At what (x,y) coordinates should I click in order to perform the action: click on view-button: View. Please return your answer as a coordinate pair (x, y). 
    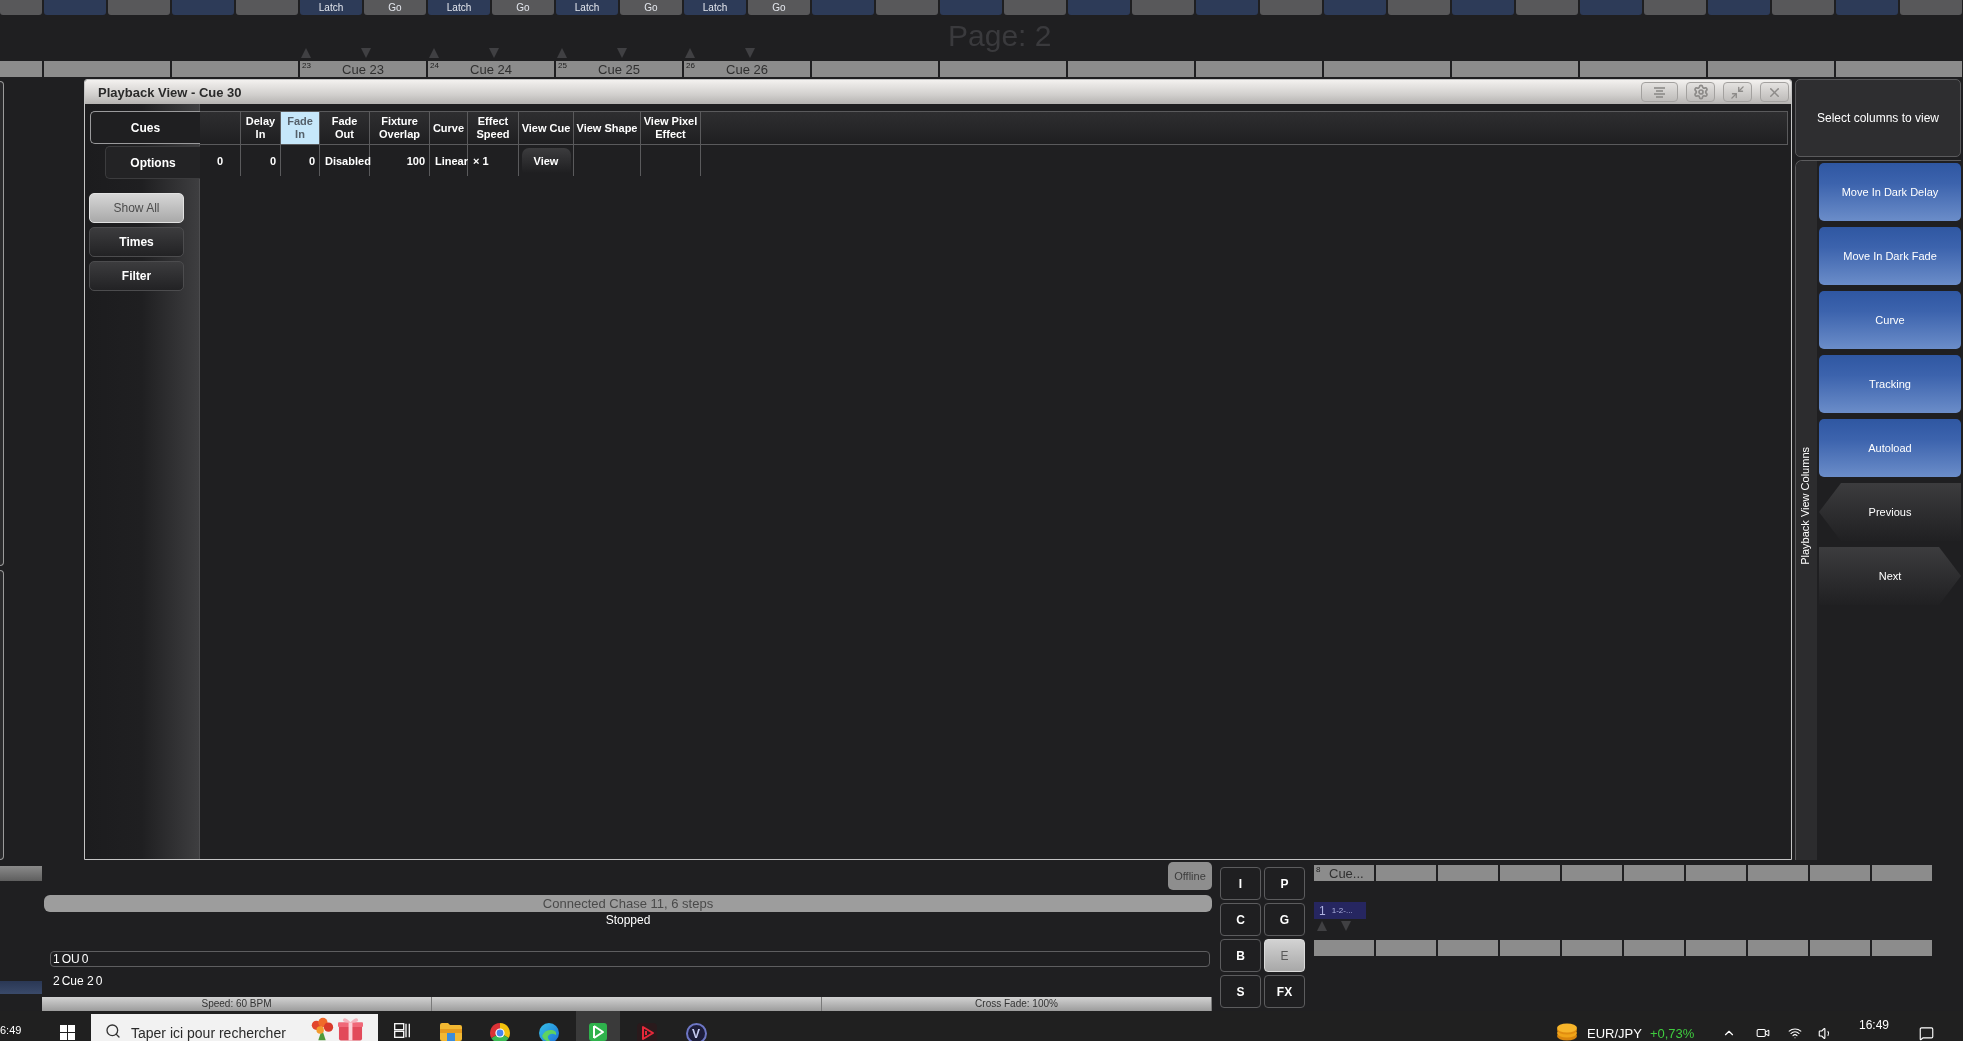
    Looking at the image, I should click on (546, 160).